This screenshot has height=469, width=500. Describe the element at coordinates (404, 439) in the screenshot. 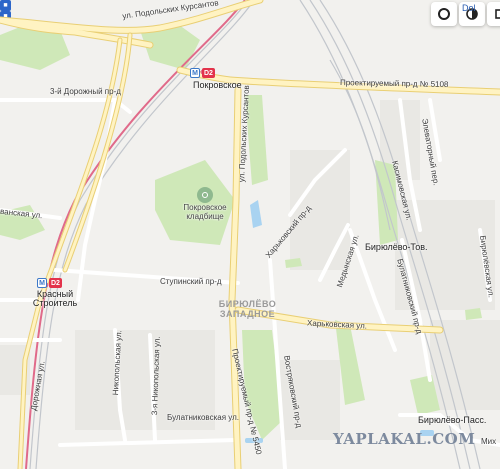

I see `watermark-text: YAPLAKAL.COM` at that location.